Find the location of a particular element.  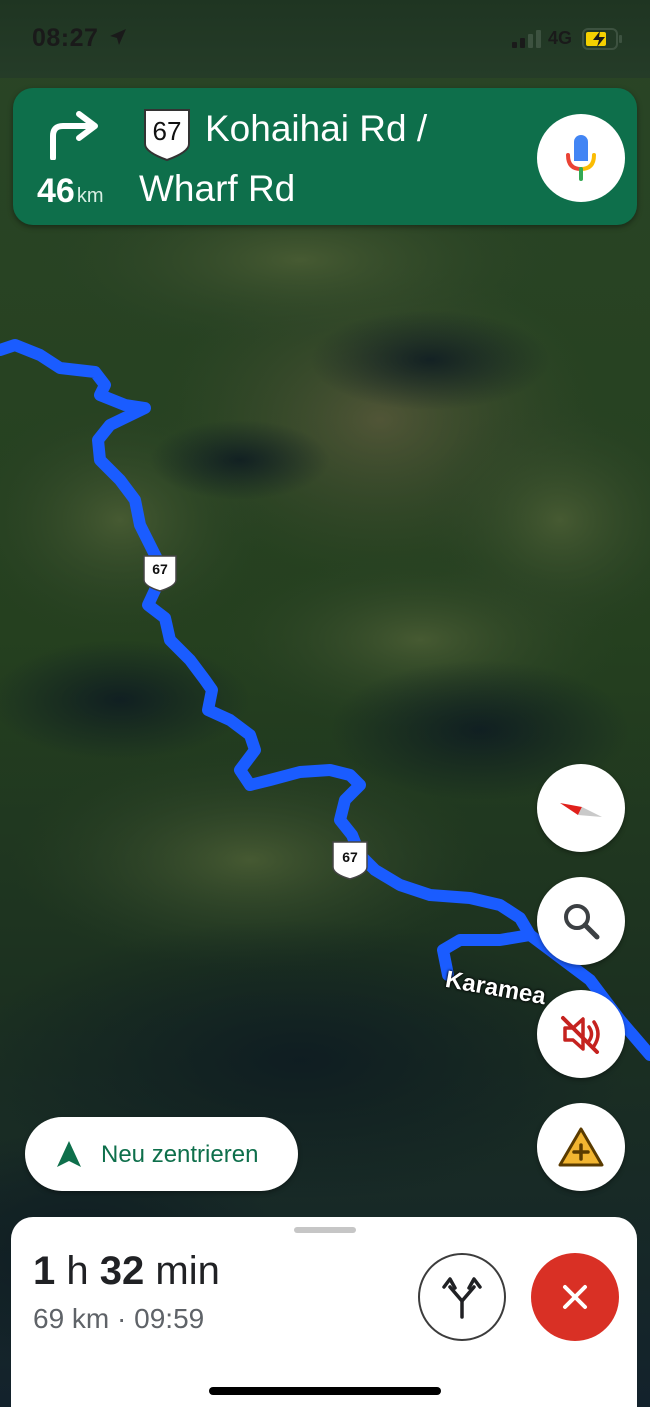

route-options-button is located at coordinates (462, 1297).